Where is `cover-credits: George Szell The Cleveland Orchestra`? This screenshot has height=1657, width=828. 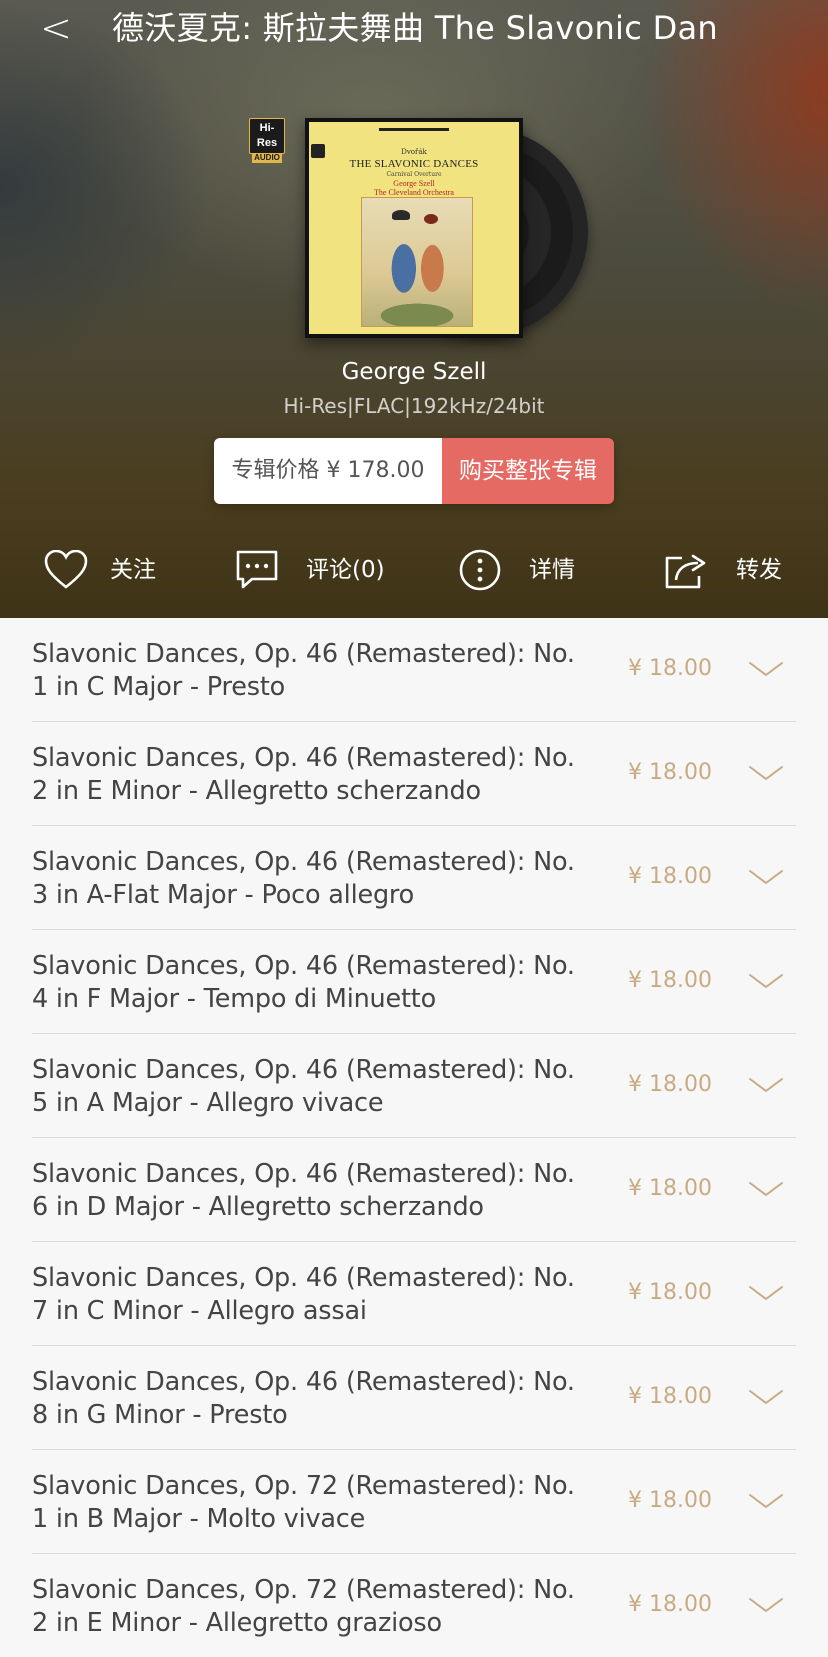 cover-credits: George Szell The Cleveland Orchestra is located at coordinates (414, 188).